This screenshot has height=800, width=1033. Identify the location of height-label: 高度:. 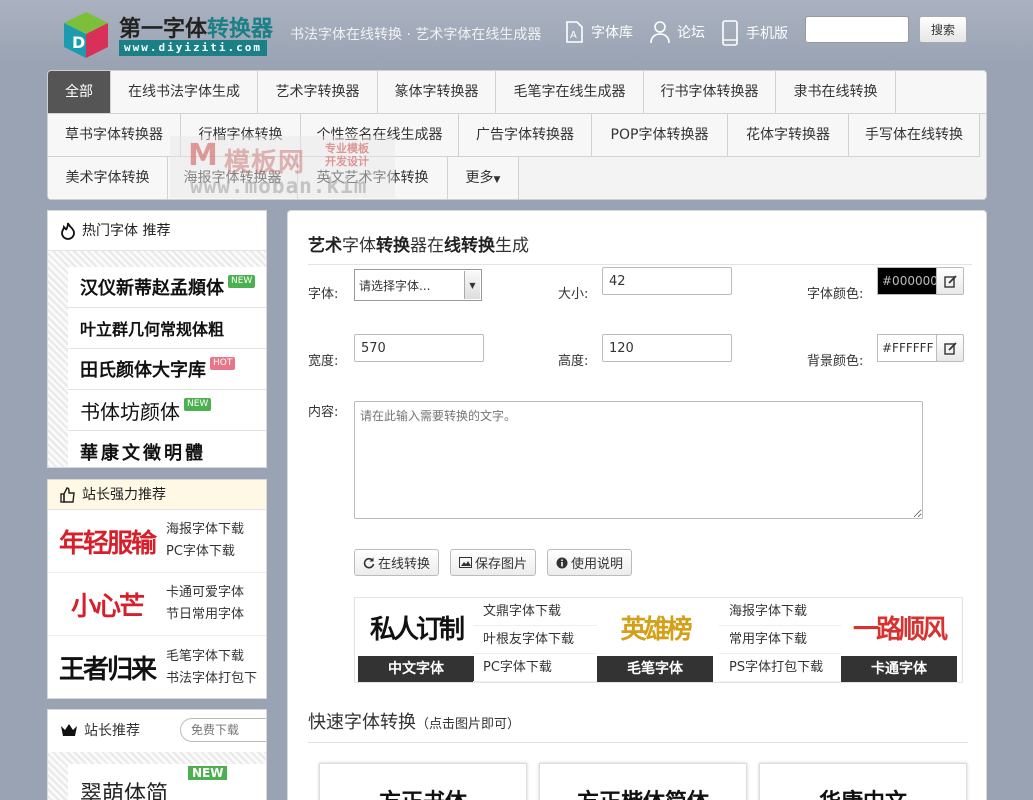
(573, 361).